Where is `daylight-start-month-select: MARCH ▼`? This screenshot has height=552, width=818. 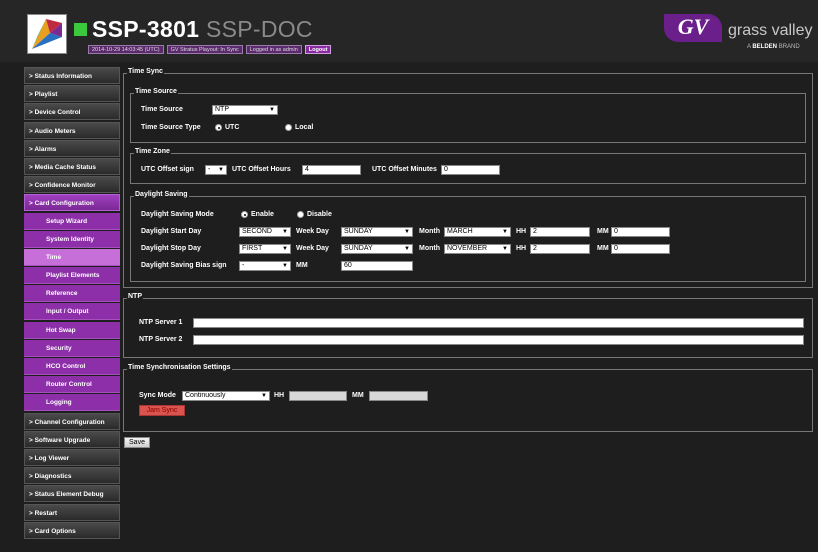 daylight-start-month-select: MARCH ▼ is located at coordinates (477, 232).